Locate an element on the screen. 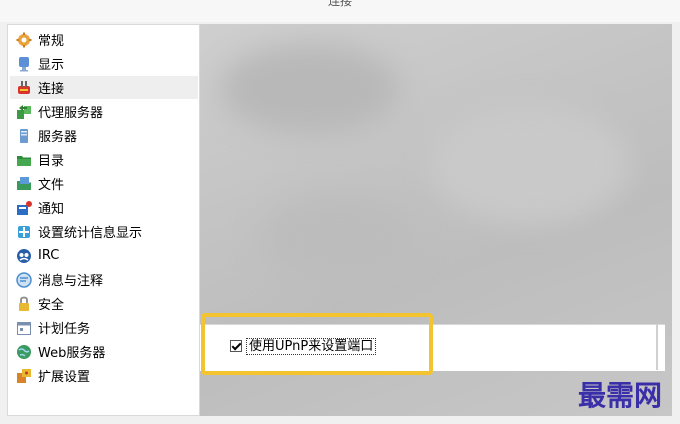 The width and height of the screenshot is (680, 424). proxy-icon is located at coordinates (24, 112).